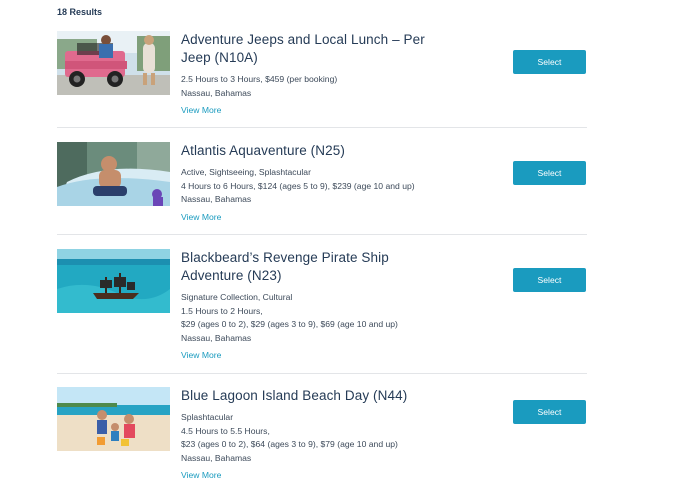 This screenshot has width=689, height=486. I want to click on pirate-ship-photo, so click(113, 281).